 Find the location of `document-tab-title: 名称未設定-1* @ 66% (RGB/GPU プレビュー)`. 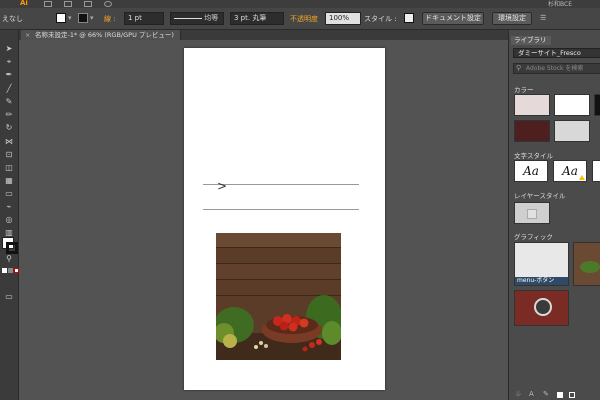

document-tab-title: 名称未設定-1* @ 66% (RGB/GPU プレビュー) is located at coordinates (104, 35).